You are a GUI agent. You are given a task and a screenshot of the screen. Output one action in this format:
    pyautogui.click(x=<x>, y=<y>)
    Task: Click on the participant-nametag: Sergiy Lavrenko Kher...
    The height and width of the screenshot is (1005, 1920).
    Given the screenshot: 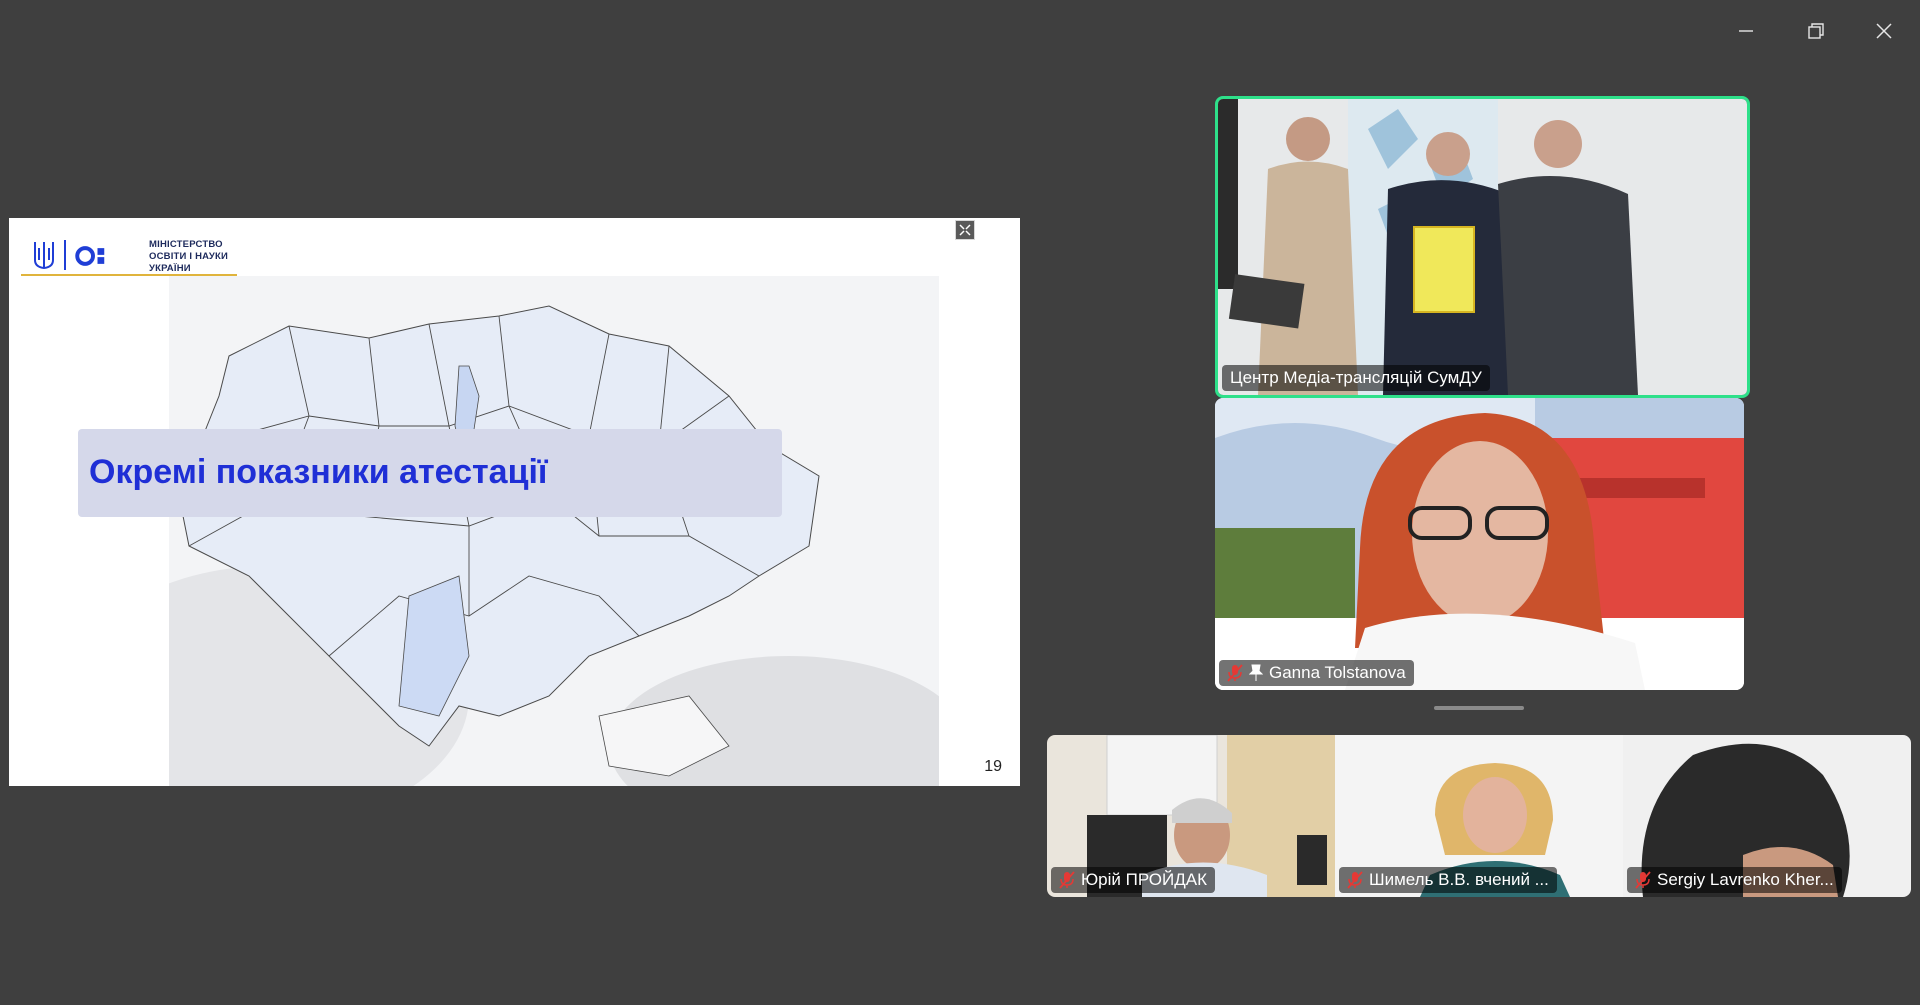 What is the action you would take?
    pyautogui.click(x=1734, y=880)
    